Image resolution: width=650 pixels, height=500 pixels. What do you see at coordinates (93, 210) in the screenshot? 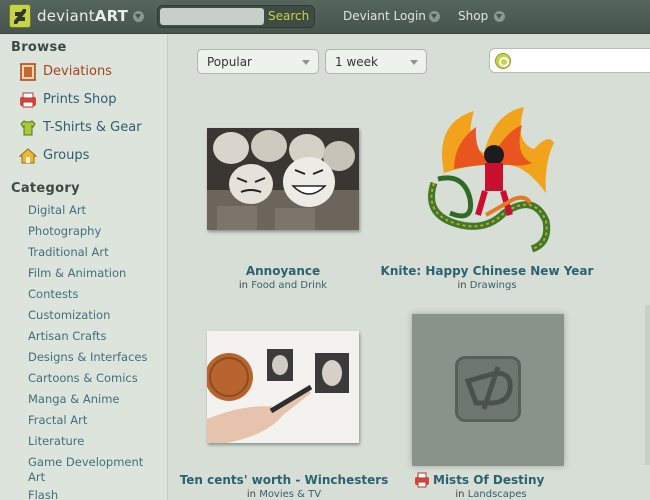
I see `category-link: Digital Art` at bounding box center [93, 210].